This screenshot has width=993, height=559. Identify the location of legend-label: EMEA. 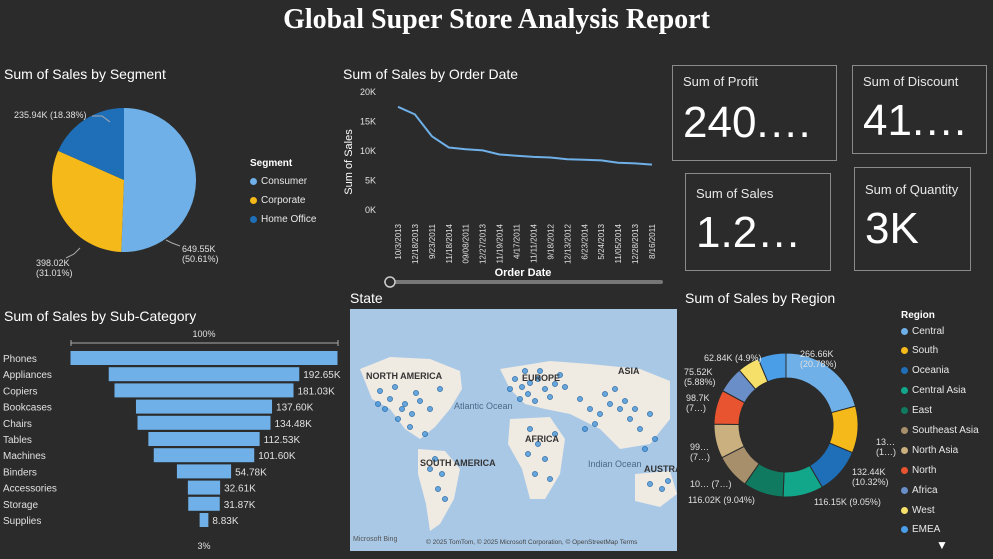
(926, 530).